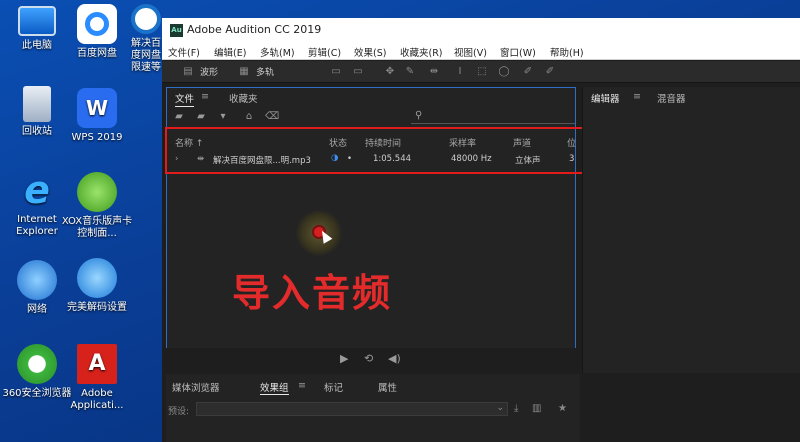 Image resolution: width=800 pixels, height=442 pixels. Describe the element at coordinates (352, 409) in the screenshot. I see `preset-dropdown: ⌄` at that location.